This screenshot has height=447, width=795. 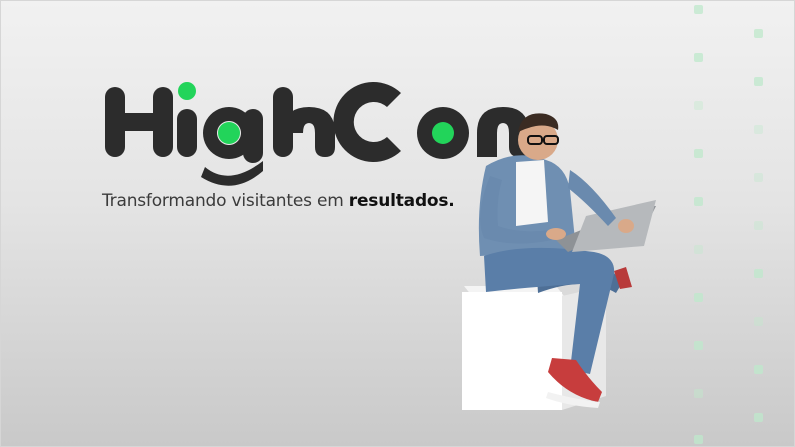 What do you see at coordinates (401, 201) in the screenshot?
I see `tagline-bold: resultados.` at bounding box center [401, 201].